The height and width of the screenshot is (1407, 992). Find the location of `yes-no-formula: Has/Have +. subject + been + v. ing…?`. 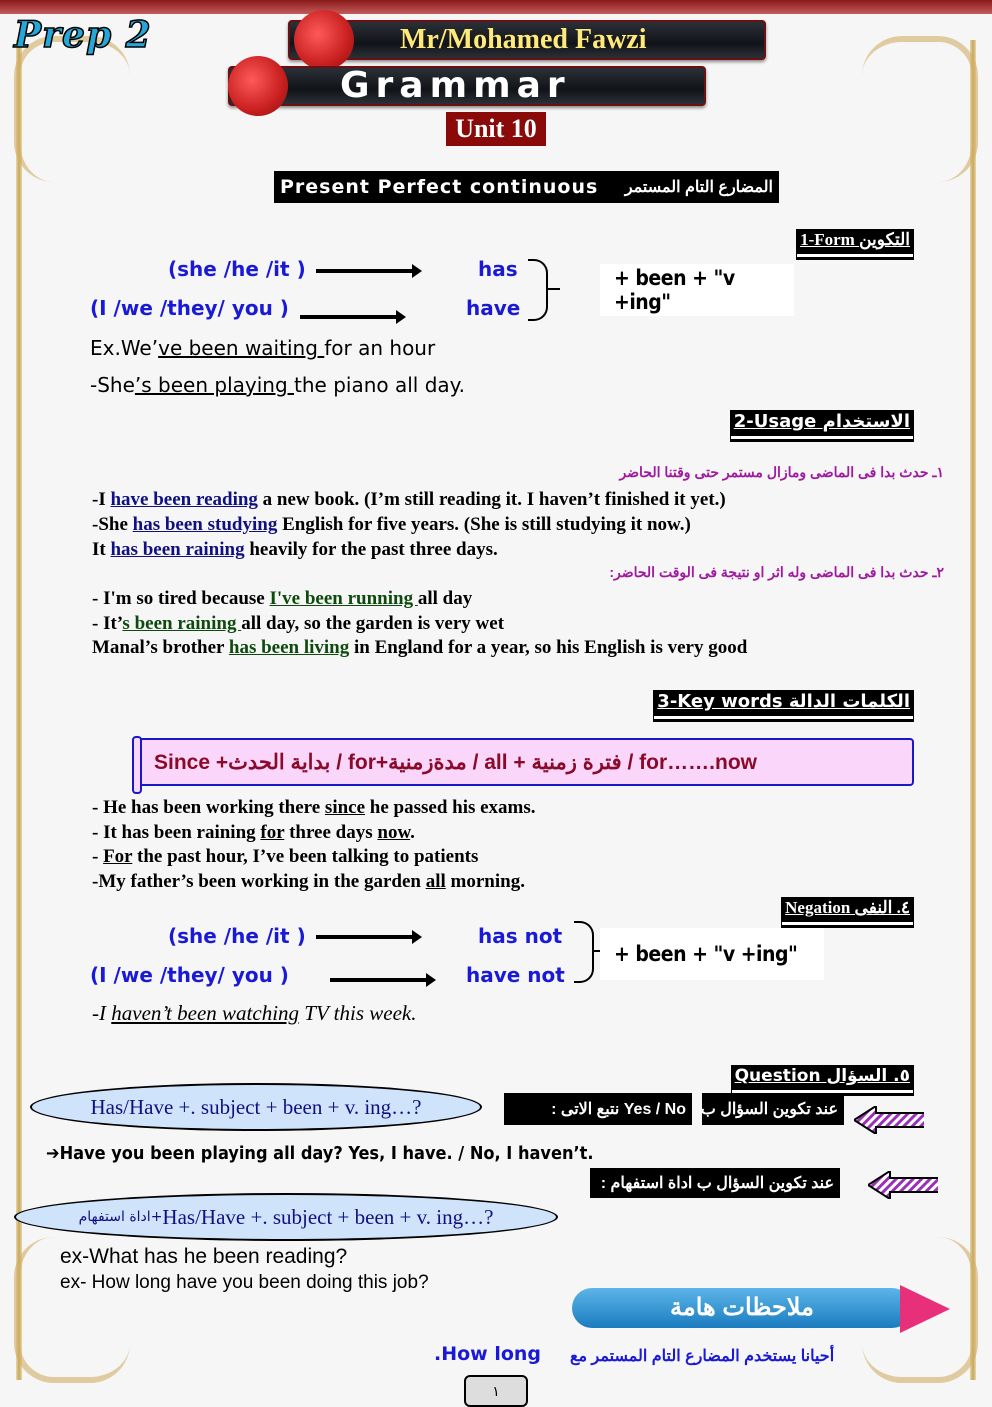

yes-no-formula: Has/Have +. subject + been + v. ing…? is located at coordinates (256, 1106).